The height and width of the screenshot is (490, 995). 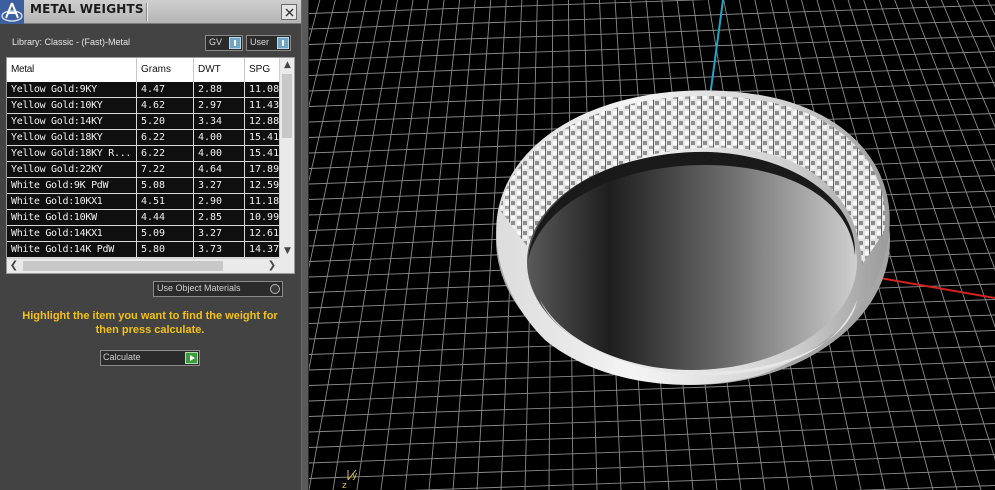 I want to click on metal-cell: Yellow Gold:22KY, so click(x=72, y=170).